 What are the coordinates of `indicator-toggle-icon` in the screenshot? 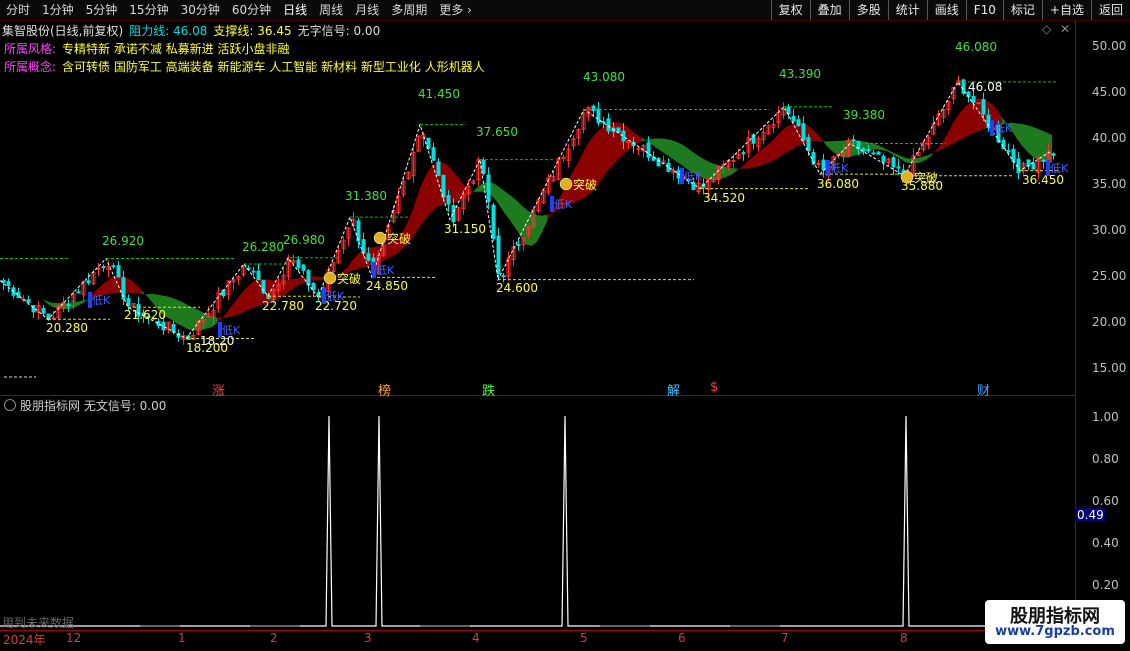 It's located at (10, 405).